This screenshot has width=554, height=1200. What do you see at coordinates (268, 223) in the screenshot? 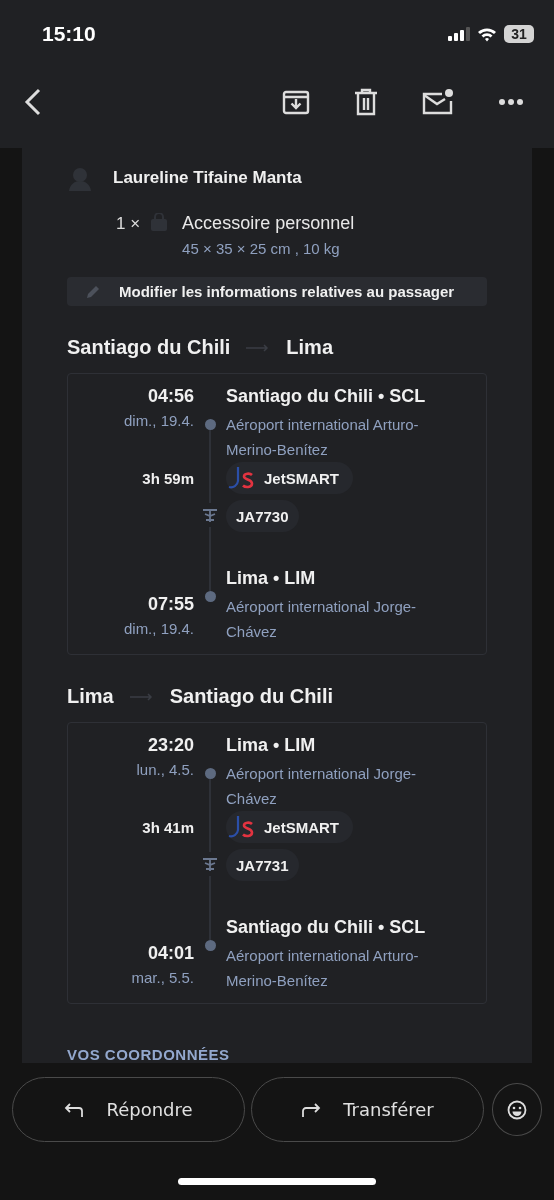
I see `baggage-name: Accessoire personnel` at bounding box center [268, 223].